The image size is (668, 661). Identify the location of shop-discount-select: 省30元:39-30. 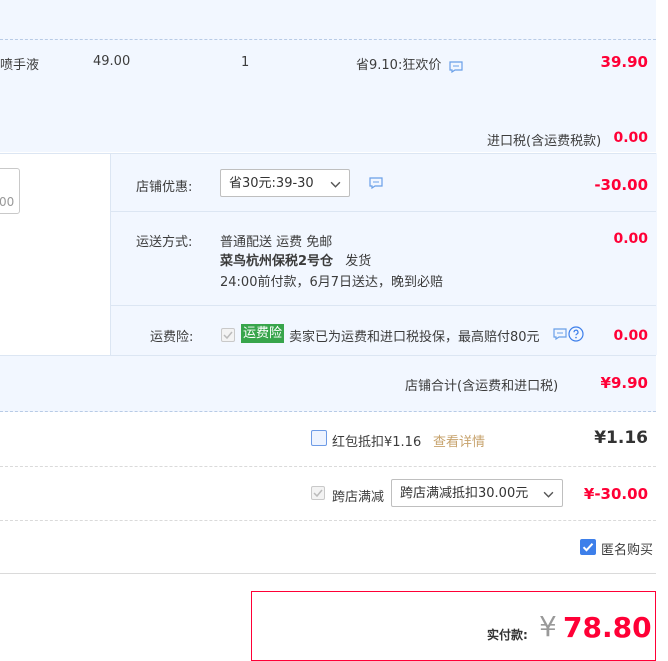
(285, 183).